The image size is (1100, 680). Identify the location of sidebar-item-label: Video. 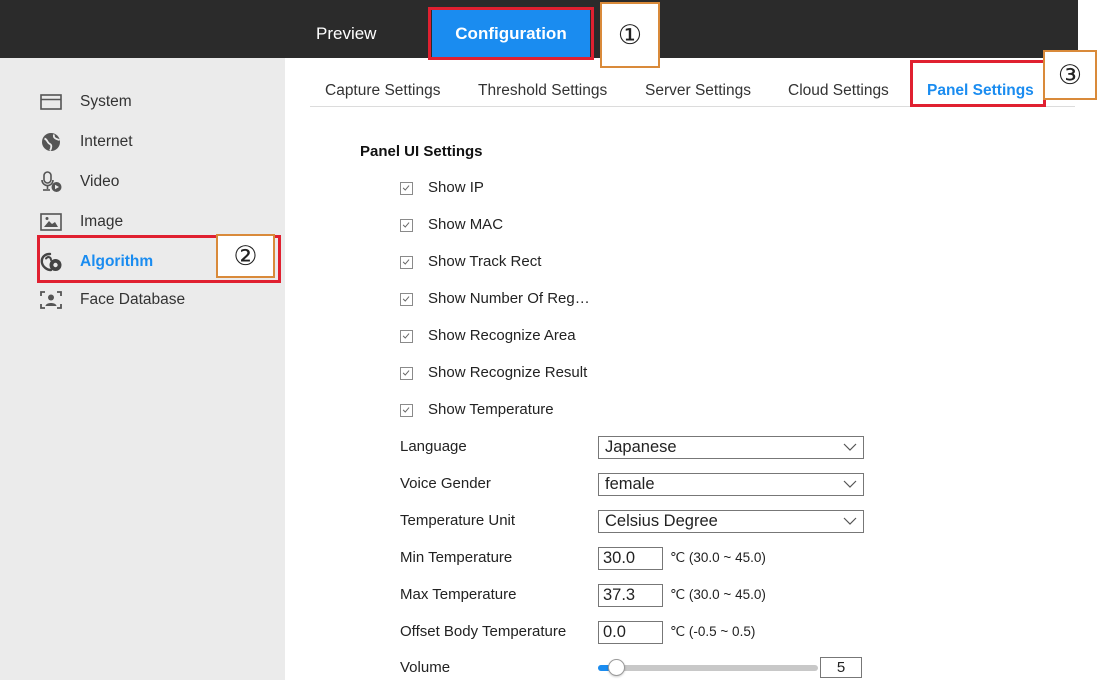
(100, 181).